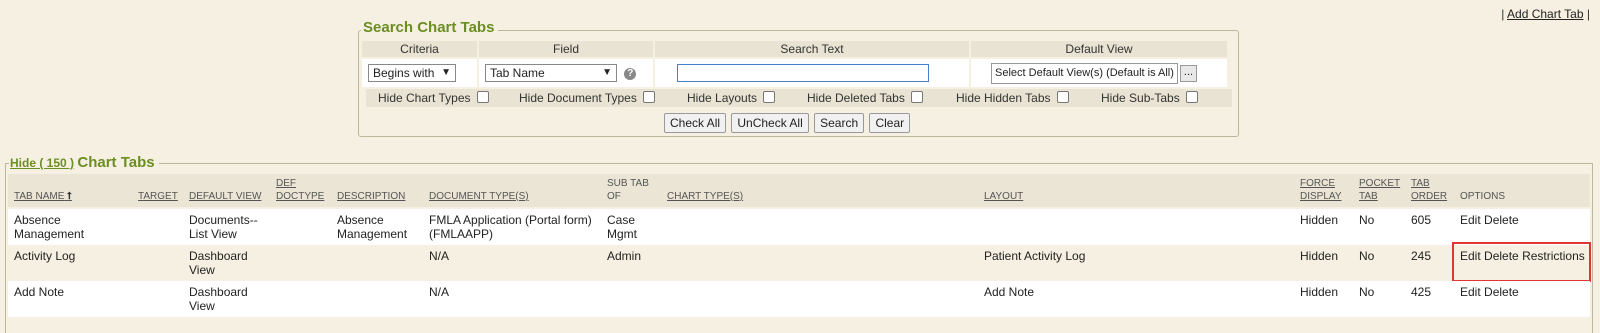 This screenshot has height=333, width=1600. I want to click on hide-chart-types-checkbox, so click(482, 96).